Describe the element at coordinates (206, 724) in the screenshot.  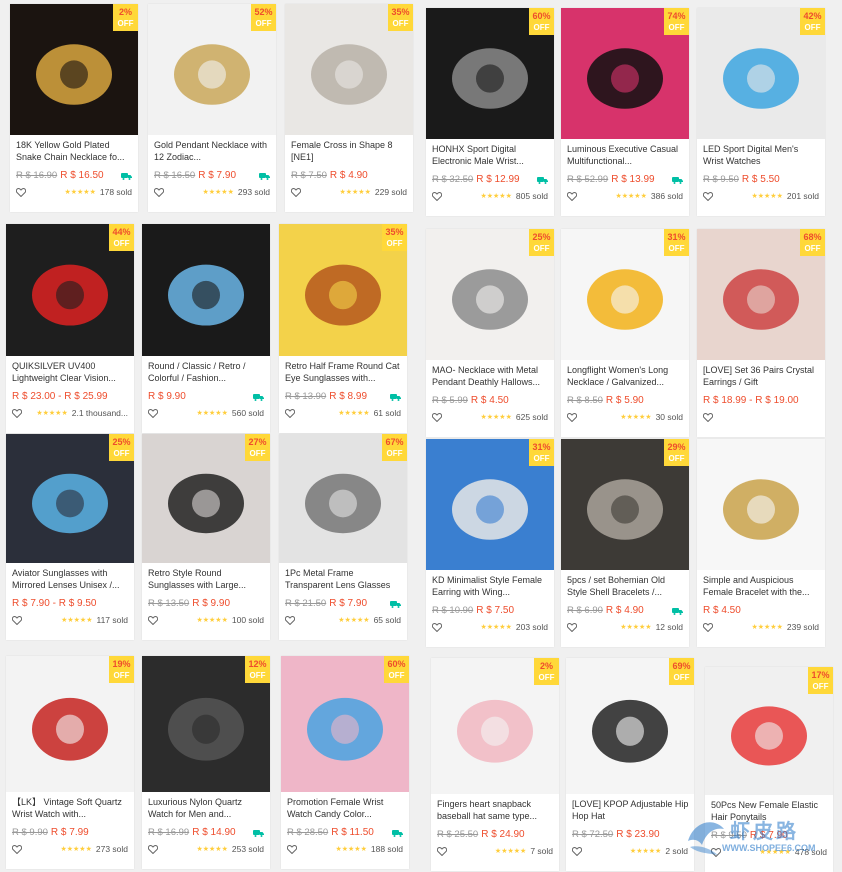
I see `nylon-watch-image: 12% OFF` at that location.